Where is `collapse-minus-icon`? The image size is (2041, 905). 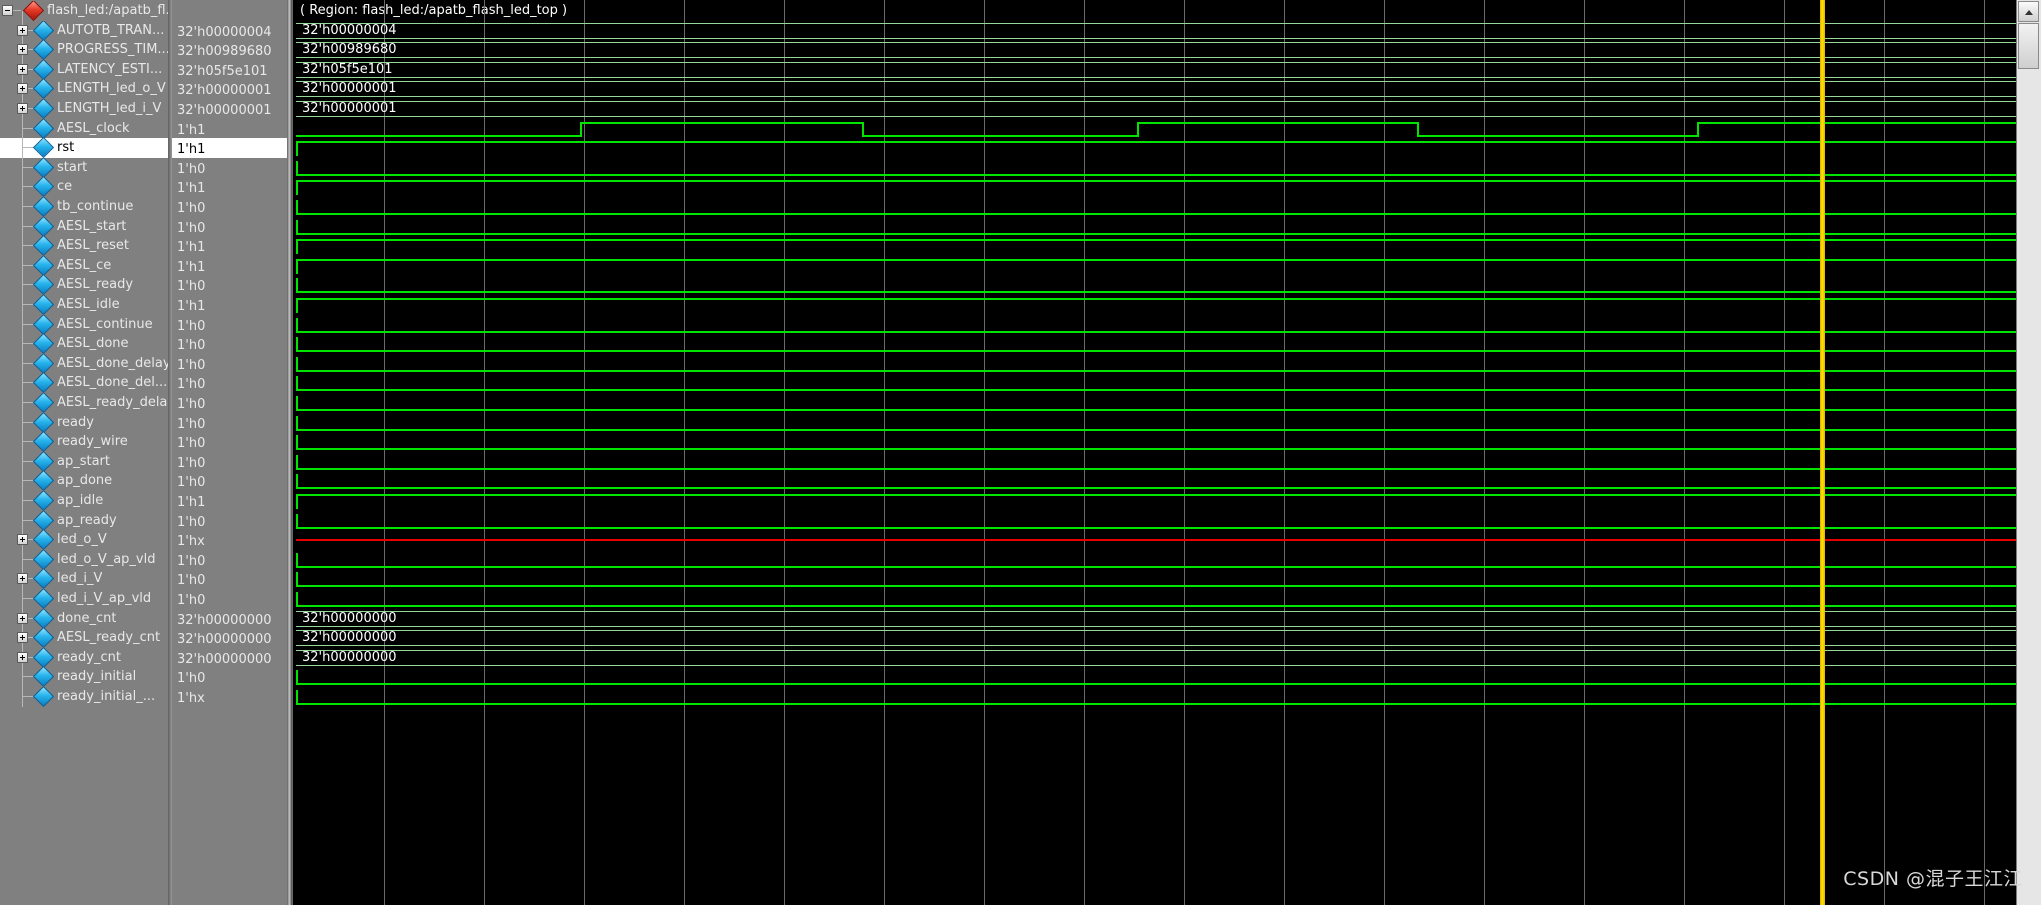 collapse-minus-icon is located at coordinates (7, 10).